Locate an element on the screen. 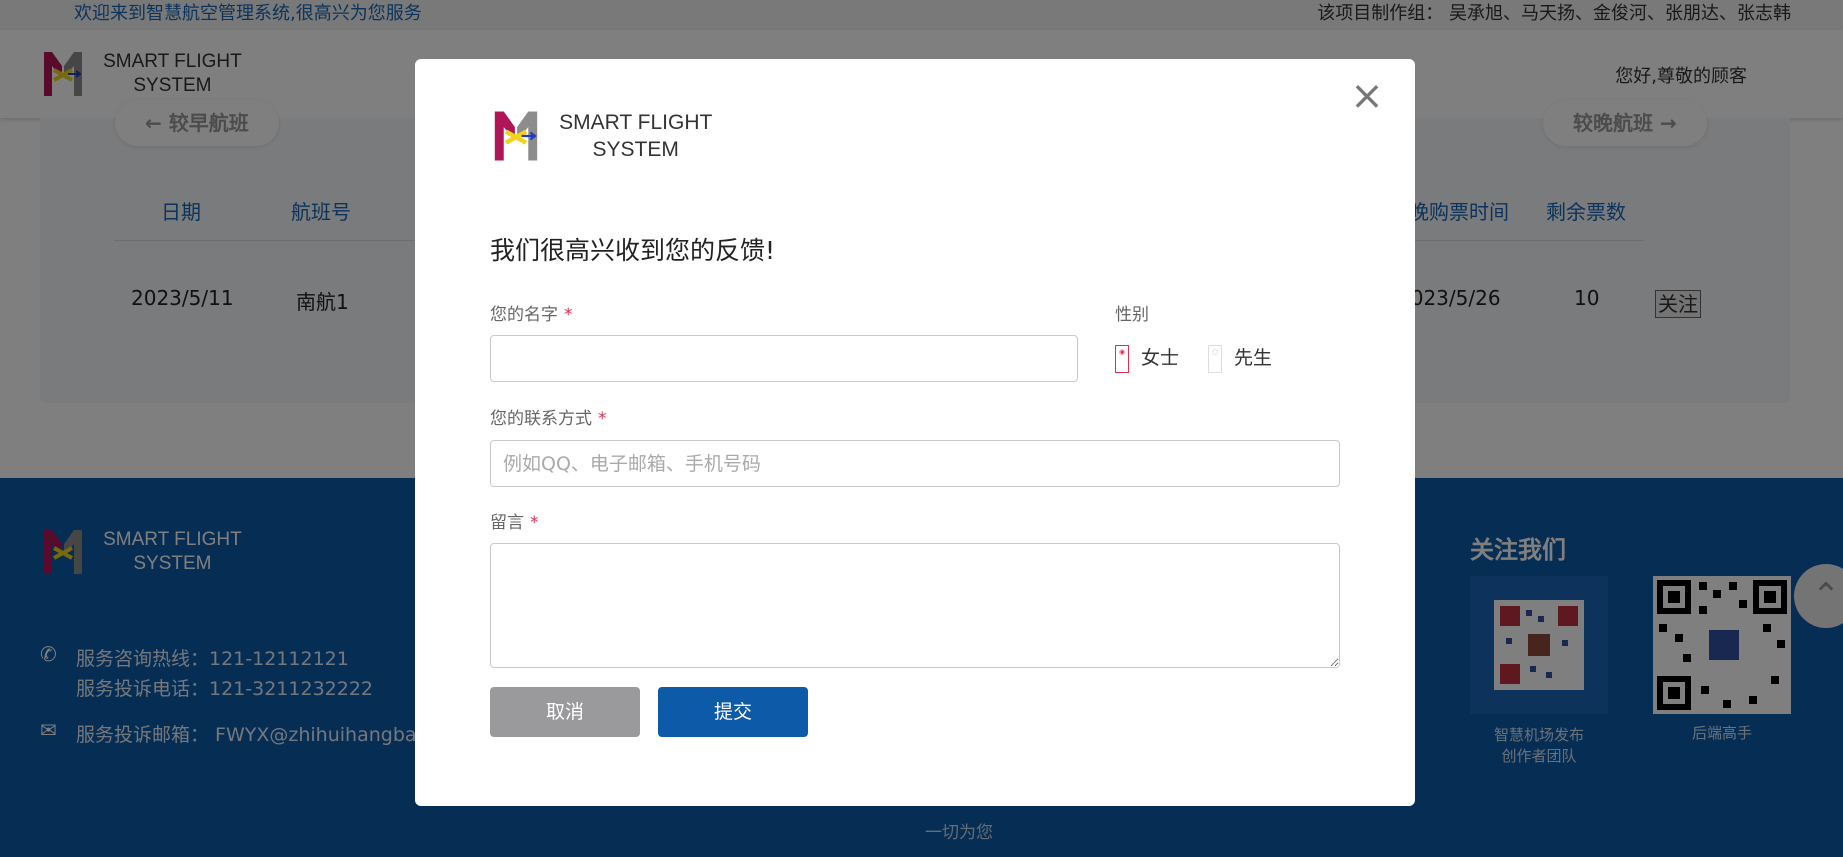 Image resolution: width=1843 pixels, height=857 pixels. gender-option-female: ◉ 女士 is located at coordinates (1147, 358).